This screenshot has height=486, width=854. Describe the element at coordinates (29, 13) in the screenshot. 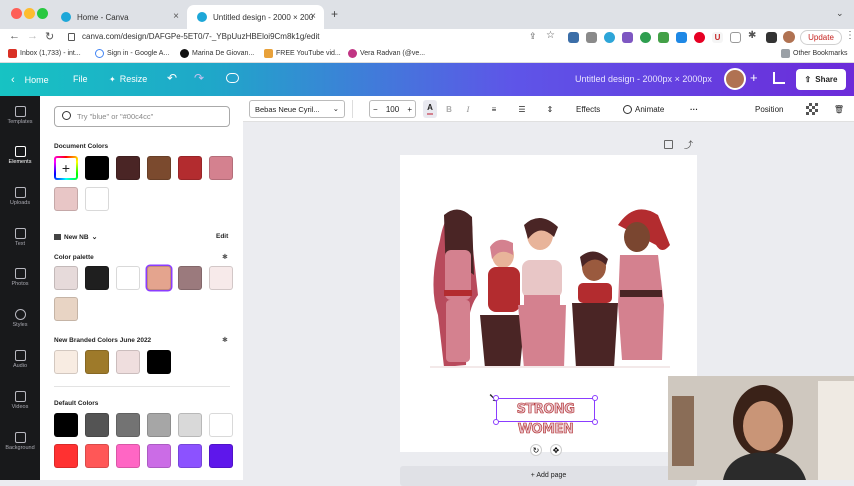

I see `minimize-window-button` at that location.